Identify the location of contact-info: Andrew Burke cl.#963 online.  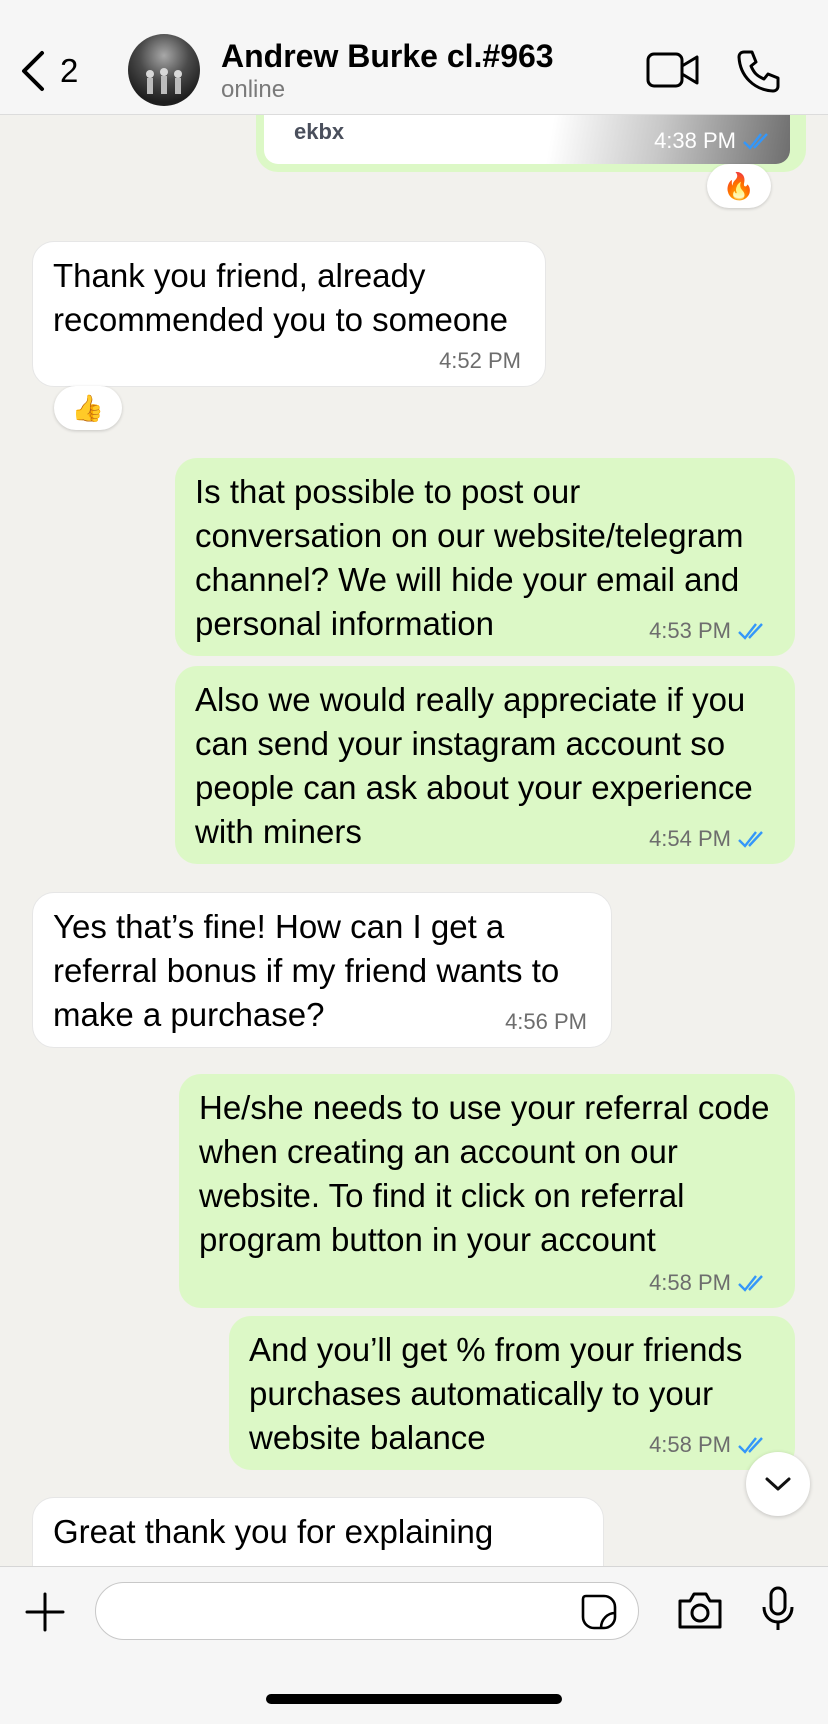
(387, 70).